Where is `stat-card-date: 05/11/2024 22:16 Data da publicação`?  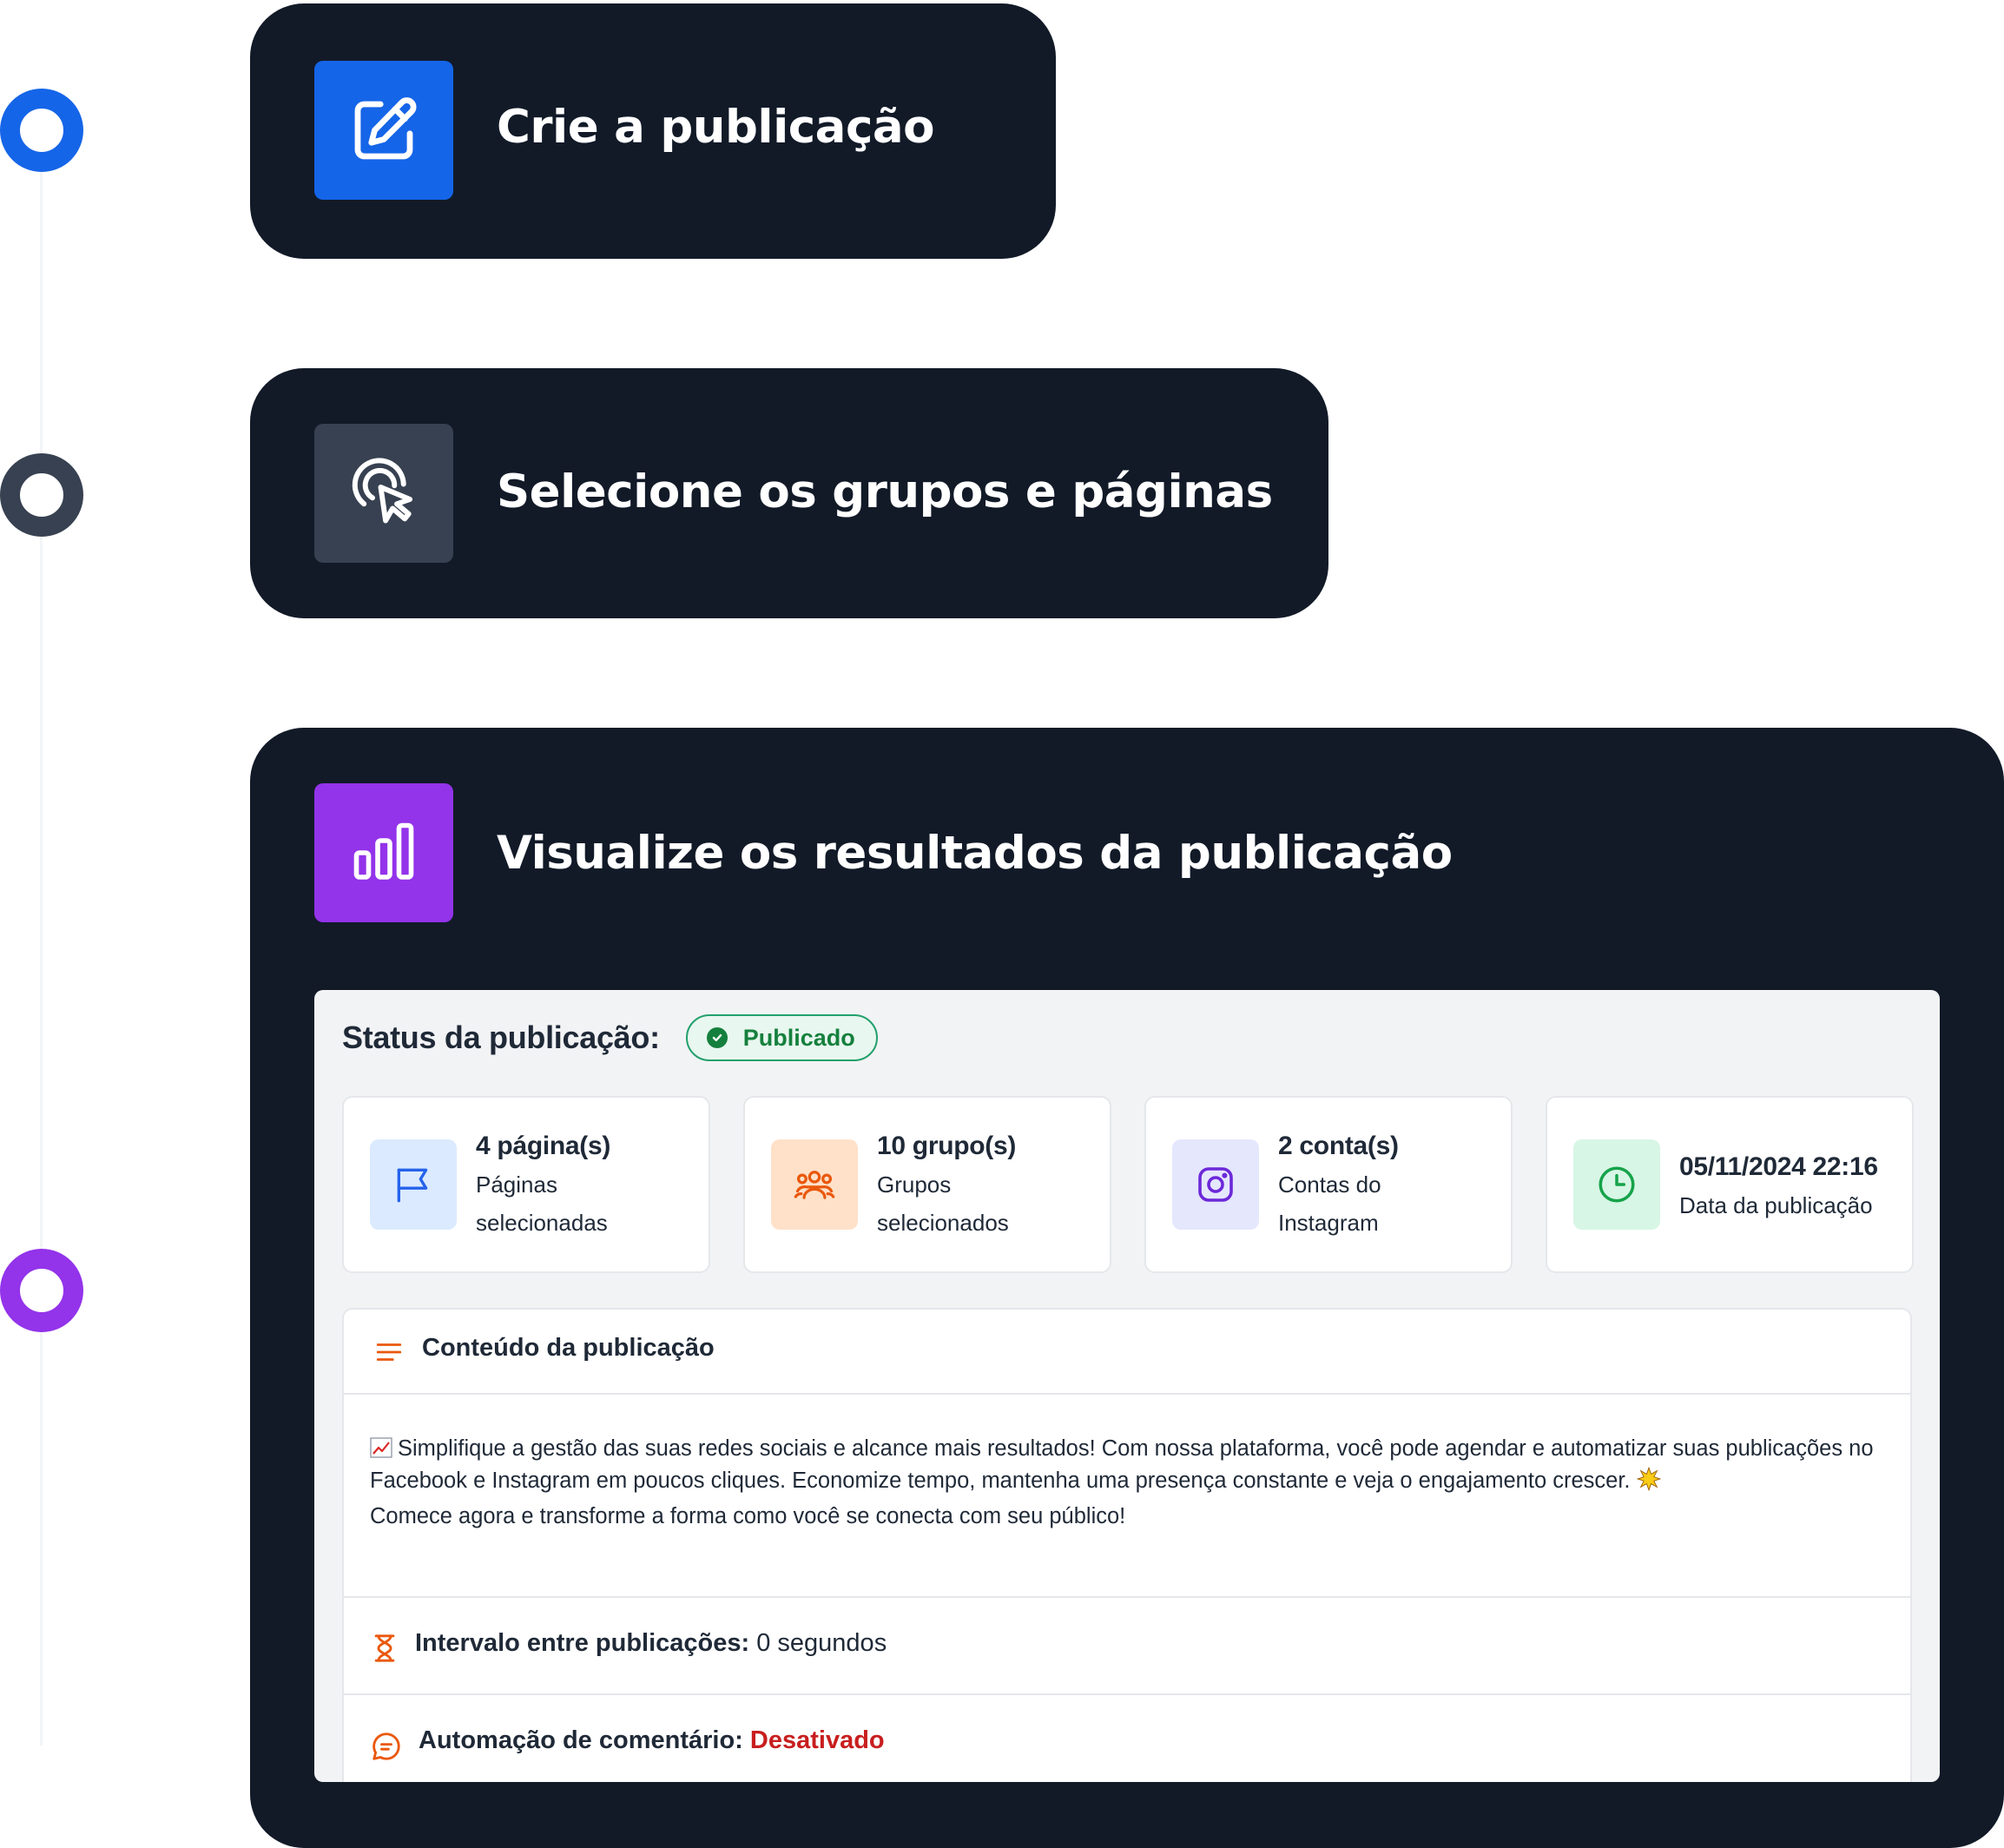 stat-card-date: 05/11/2024 22:16 Data da publicação is located at coordinates (1730, 1184).